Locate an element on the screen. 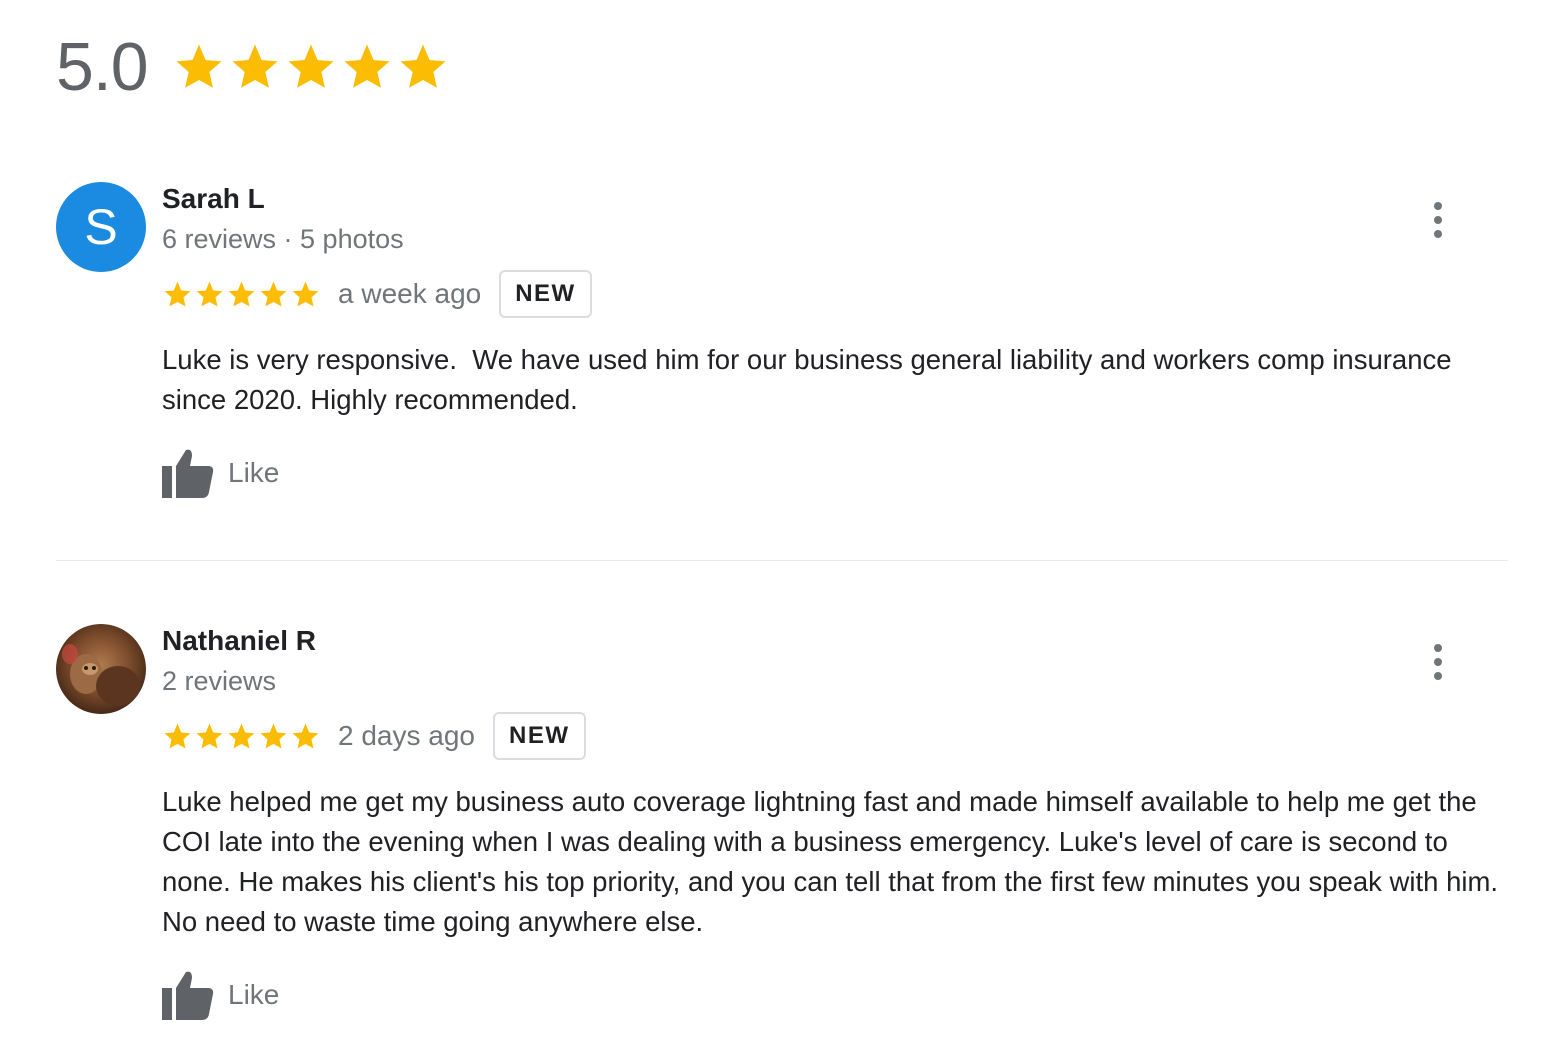 This screenshot has height=1052, width=1545. avatar-letter: S is located at coordinates (101, 227).